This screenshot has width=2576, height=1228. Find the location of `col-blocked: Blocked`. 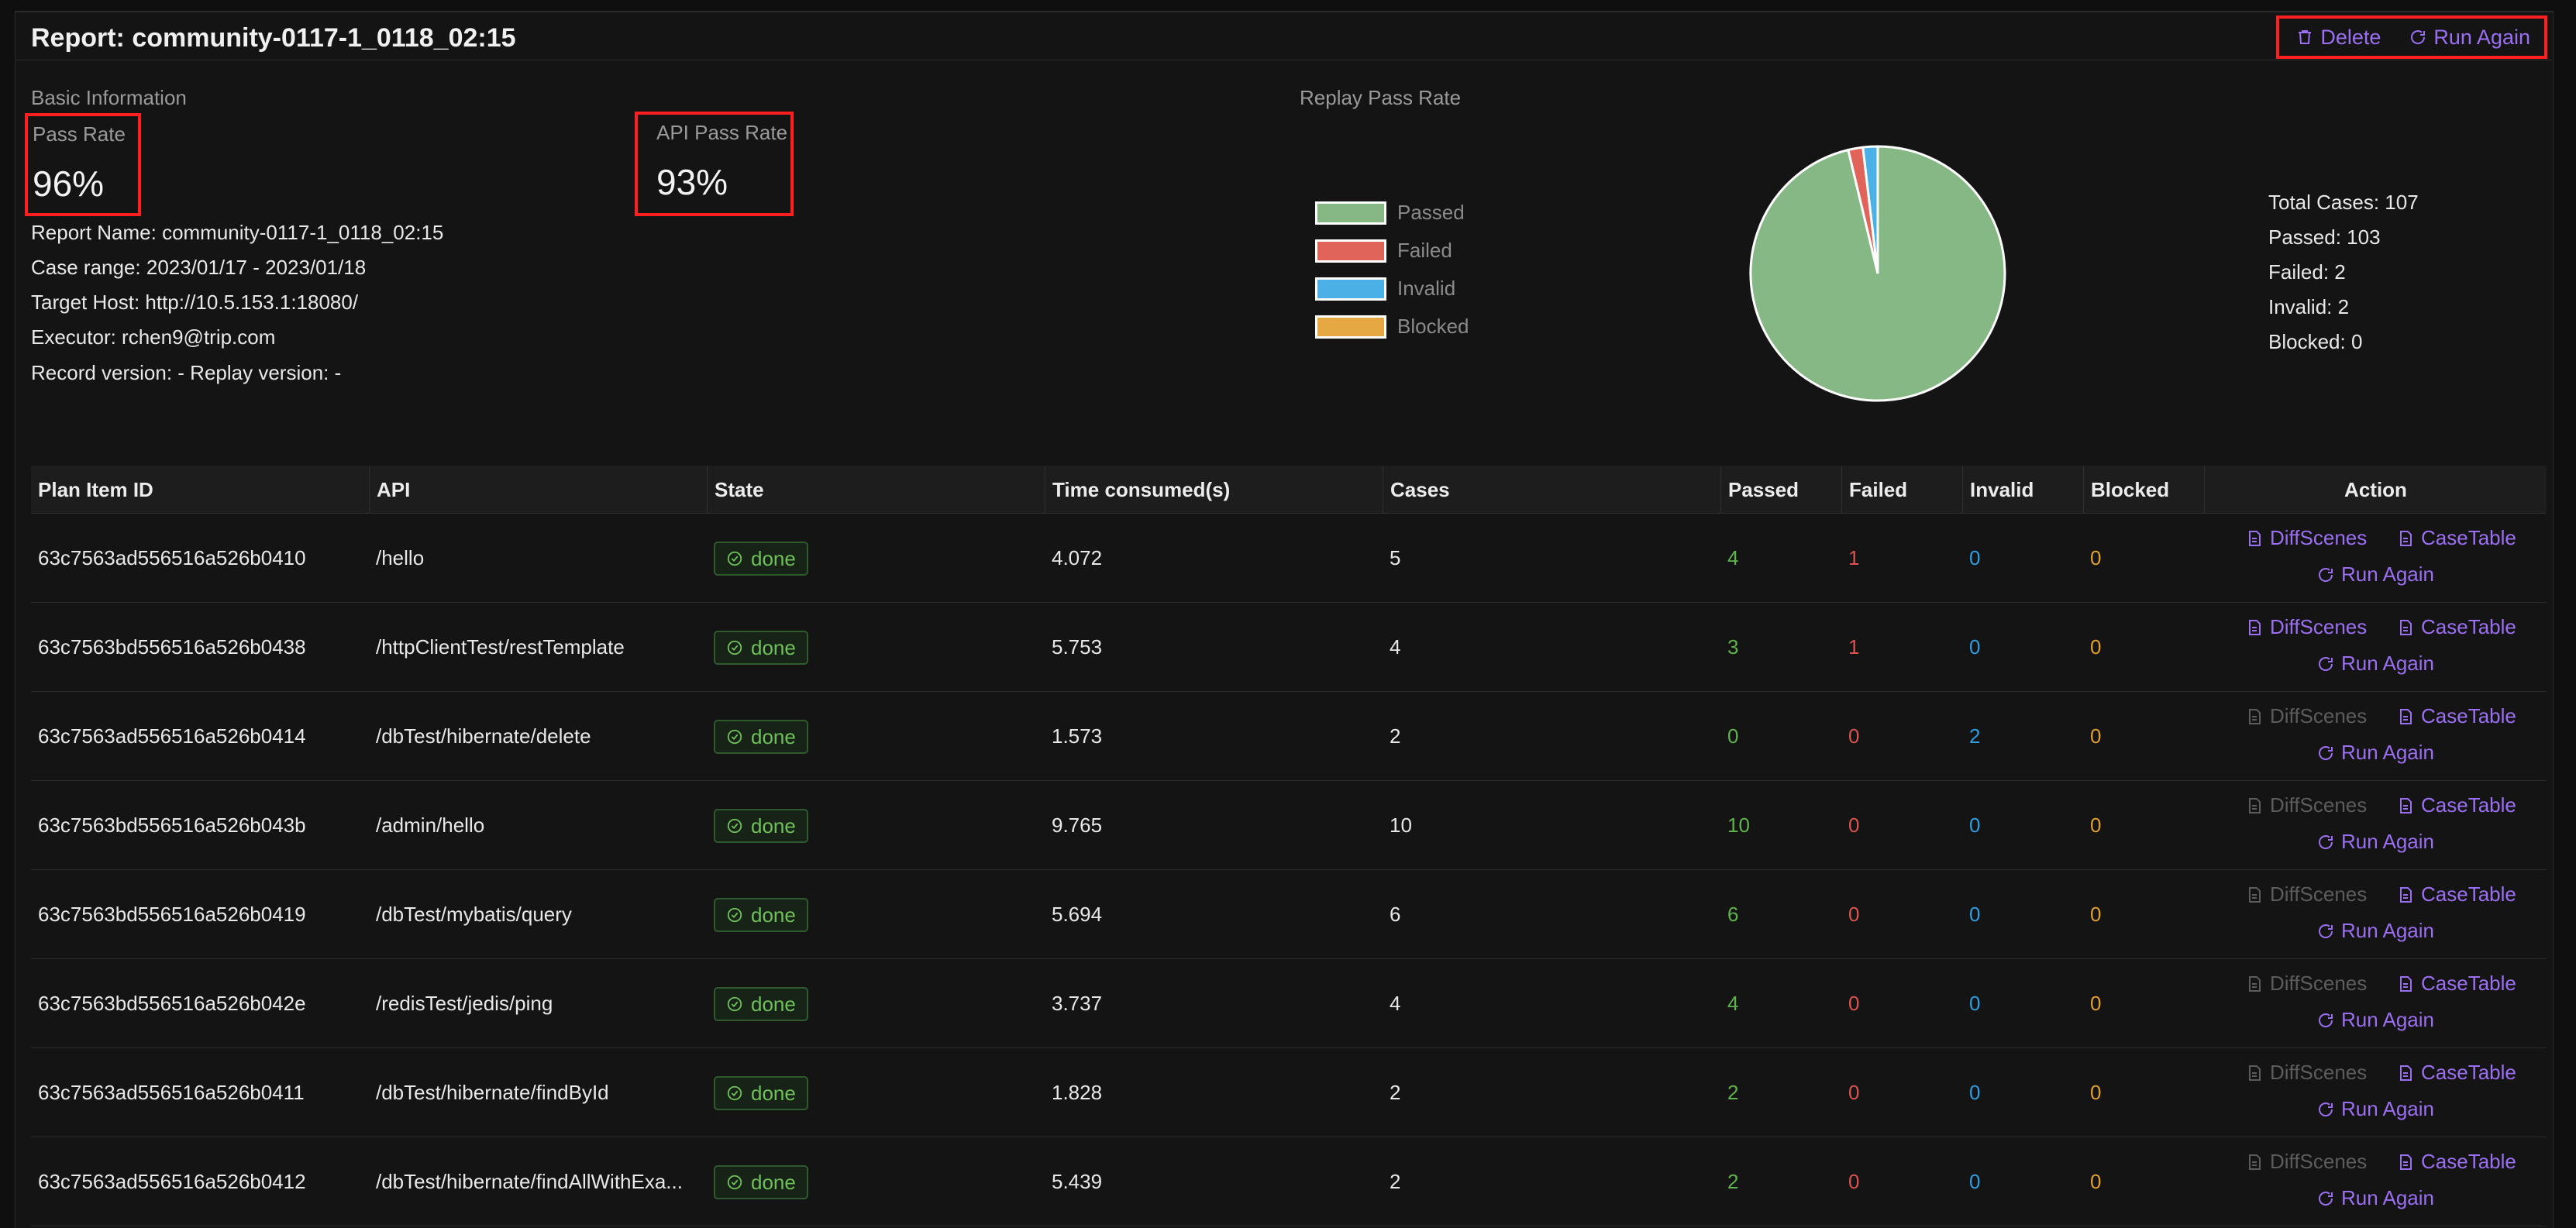

col-blocked: Blocked is located at coordinates (2143, 490).